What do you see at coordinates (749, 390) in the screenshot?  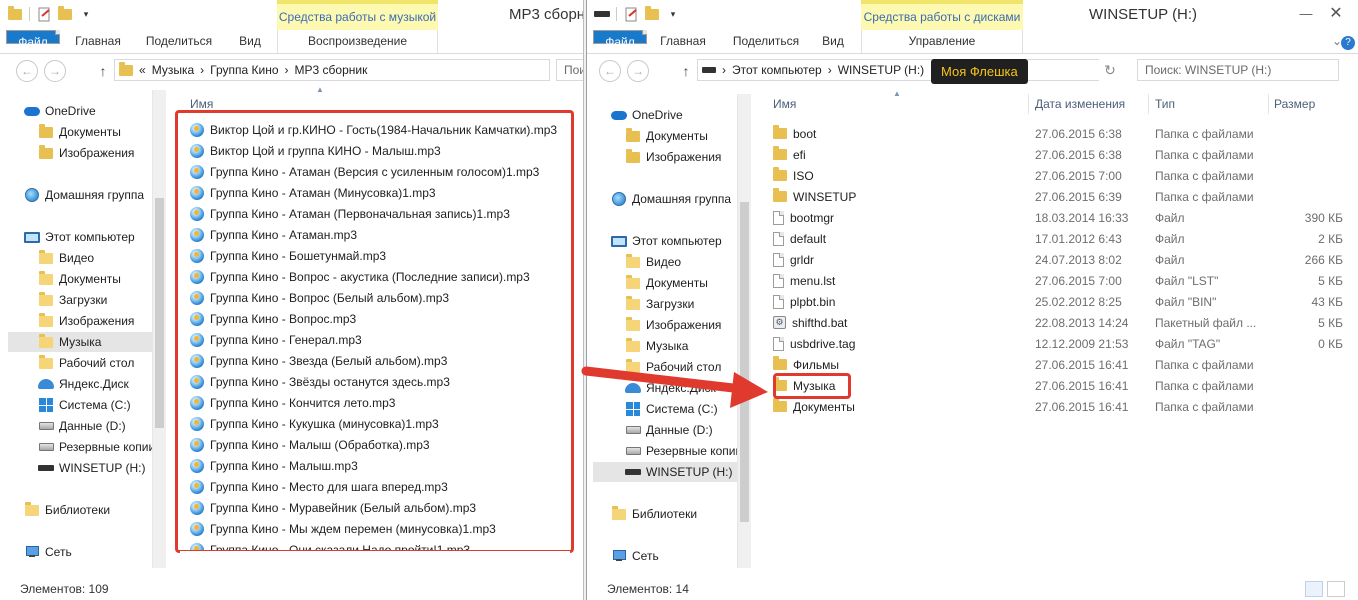 I see `arrow-head` at bounding box center [749, 390].